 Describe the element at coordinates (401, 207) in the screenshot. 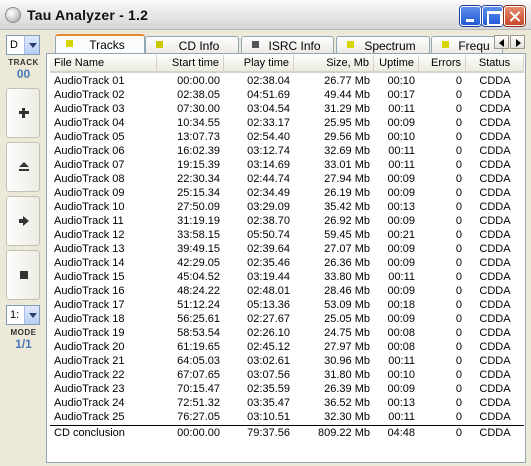

I see `cell-uptime: 00:13` at that location.